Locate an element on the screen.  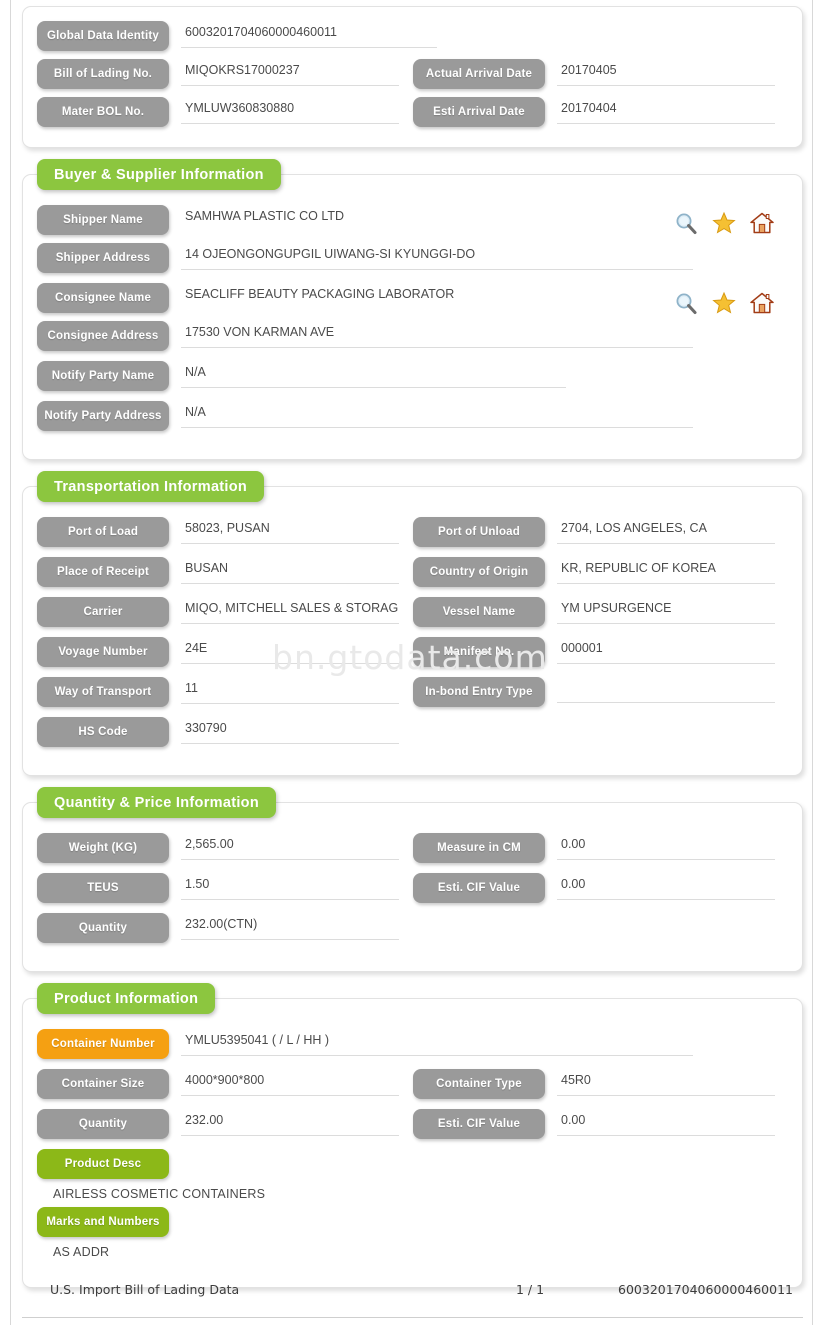
field-esti-cif-value-product: Esti. CIF Value 0.00 is located at coordinates (601, 1124).